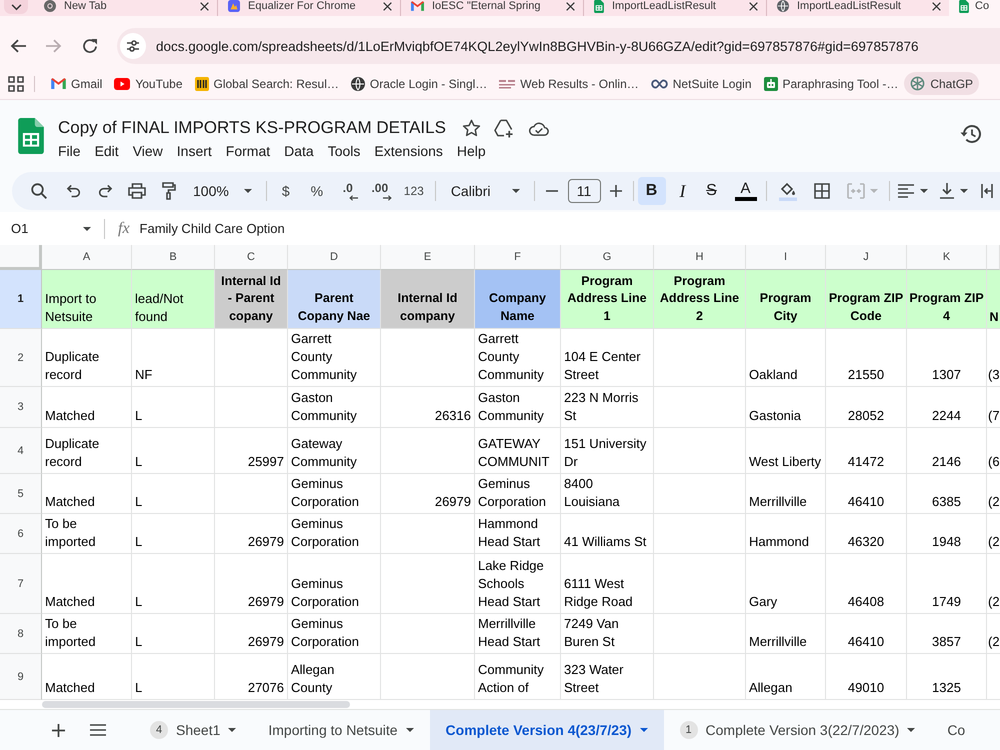 The image size is (1000, 750). Describe the element at coordinates (90, 46) in the screenshot. I see `reload-icon` at that location.